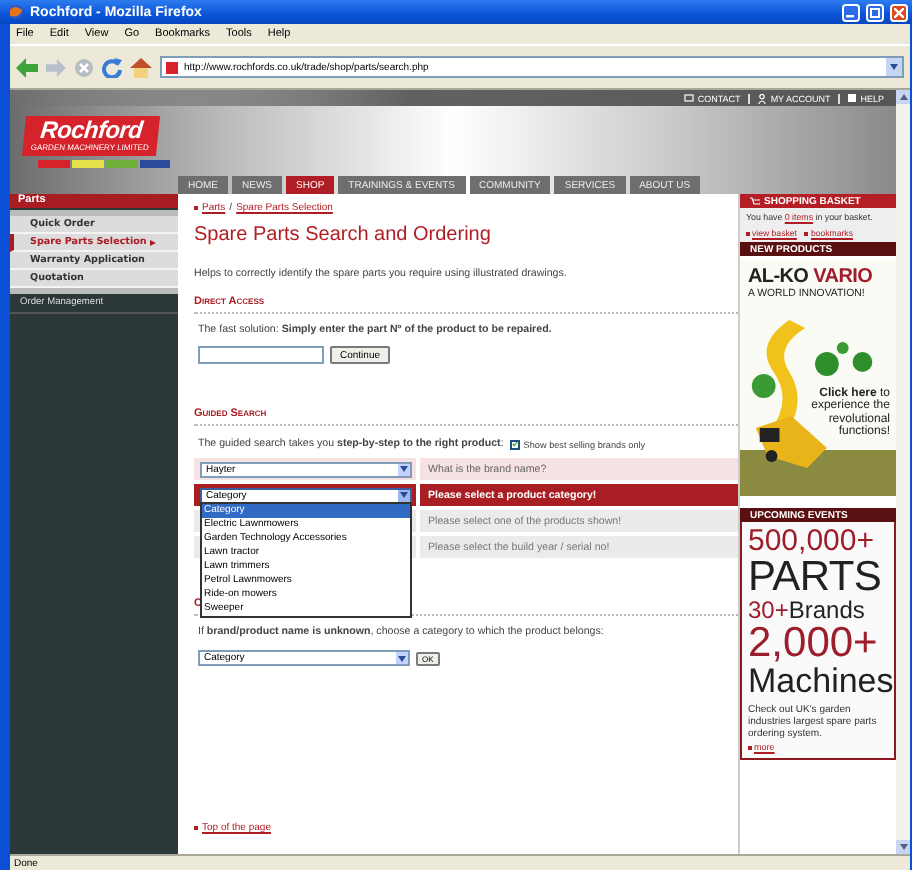 This screenshot has height=870, width=912. I want to click on scrollbar, so click(903, 472).